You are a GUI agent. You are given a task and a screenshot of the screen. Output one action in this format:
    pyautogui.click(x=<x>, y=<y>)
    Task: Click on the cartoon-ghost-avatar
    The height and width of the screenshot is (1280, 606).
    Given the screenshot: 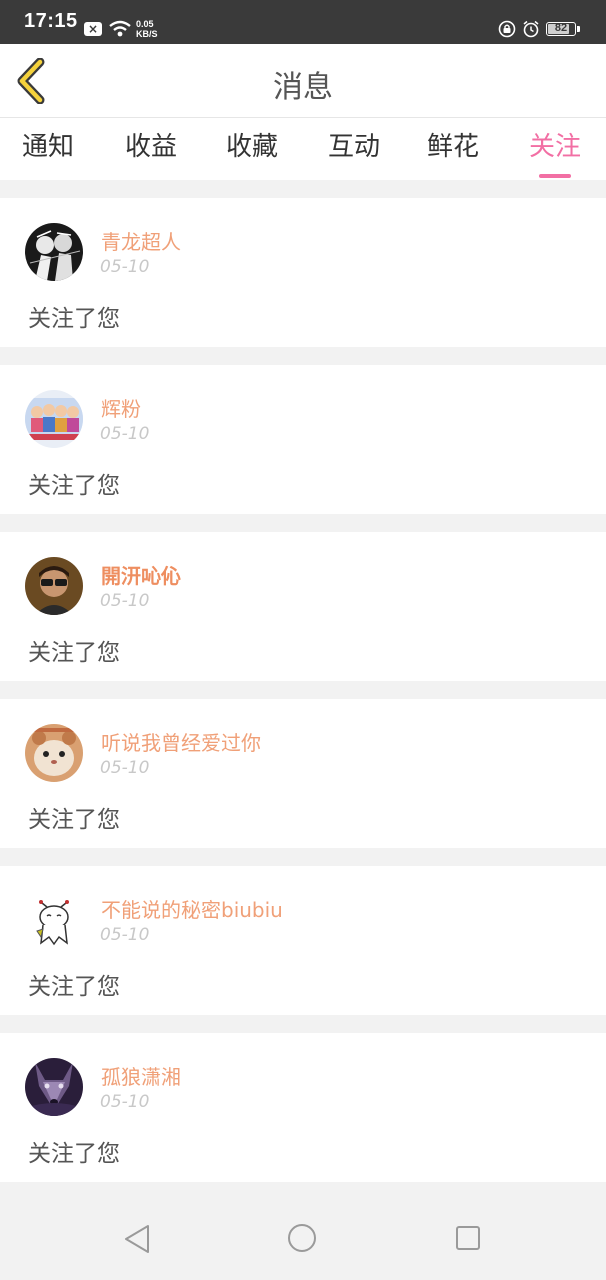 What is the action you would take?
    pyautogui.click(x=54, y=920)
    